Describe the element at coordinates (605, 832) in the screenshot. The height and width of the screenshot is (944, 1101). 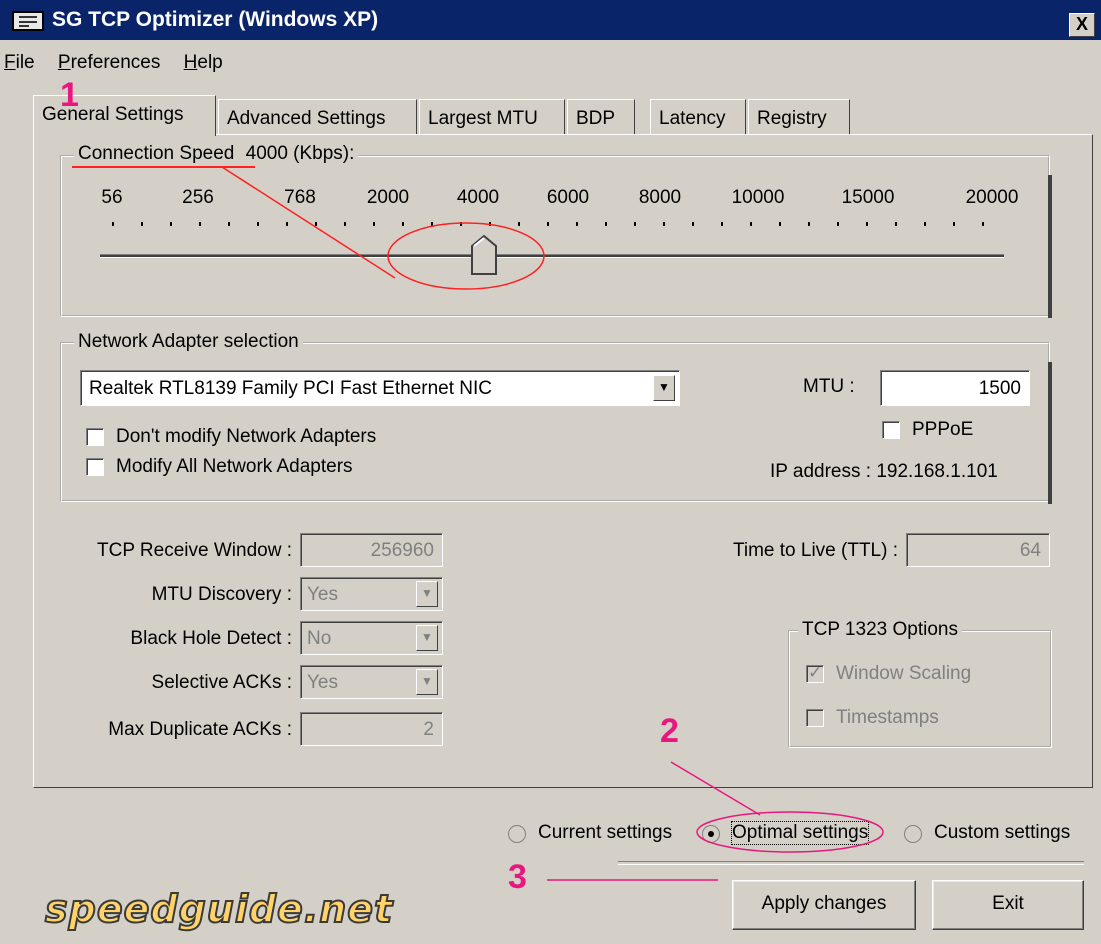
I see `current-settings-label: Current settings` at that location.